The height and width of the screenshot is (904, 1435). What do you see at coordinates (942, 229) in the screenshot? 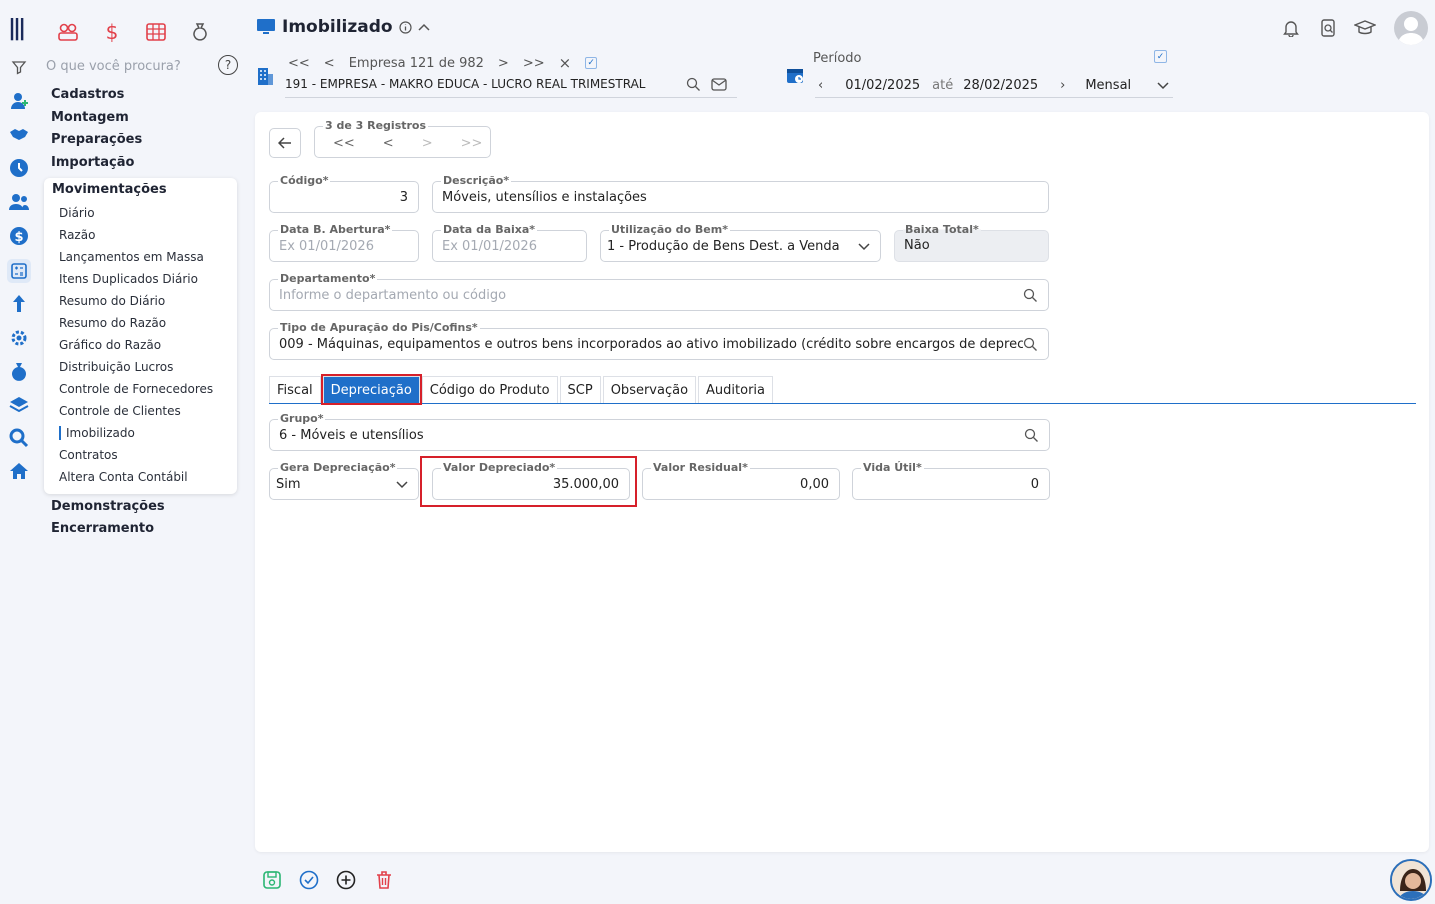
I see `baixa-total-label: Baixa Total*` at bounding box center [942, 229].